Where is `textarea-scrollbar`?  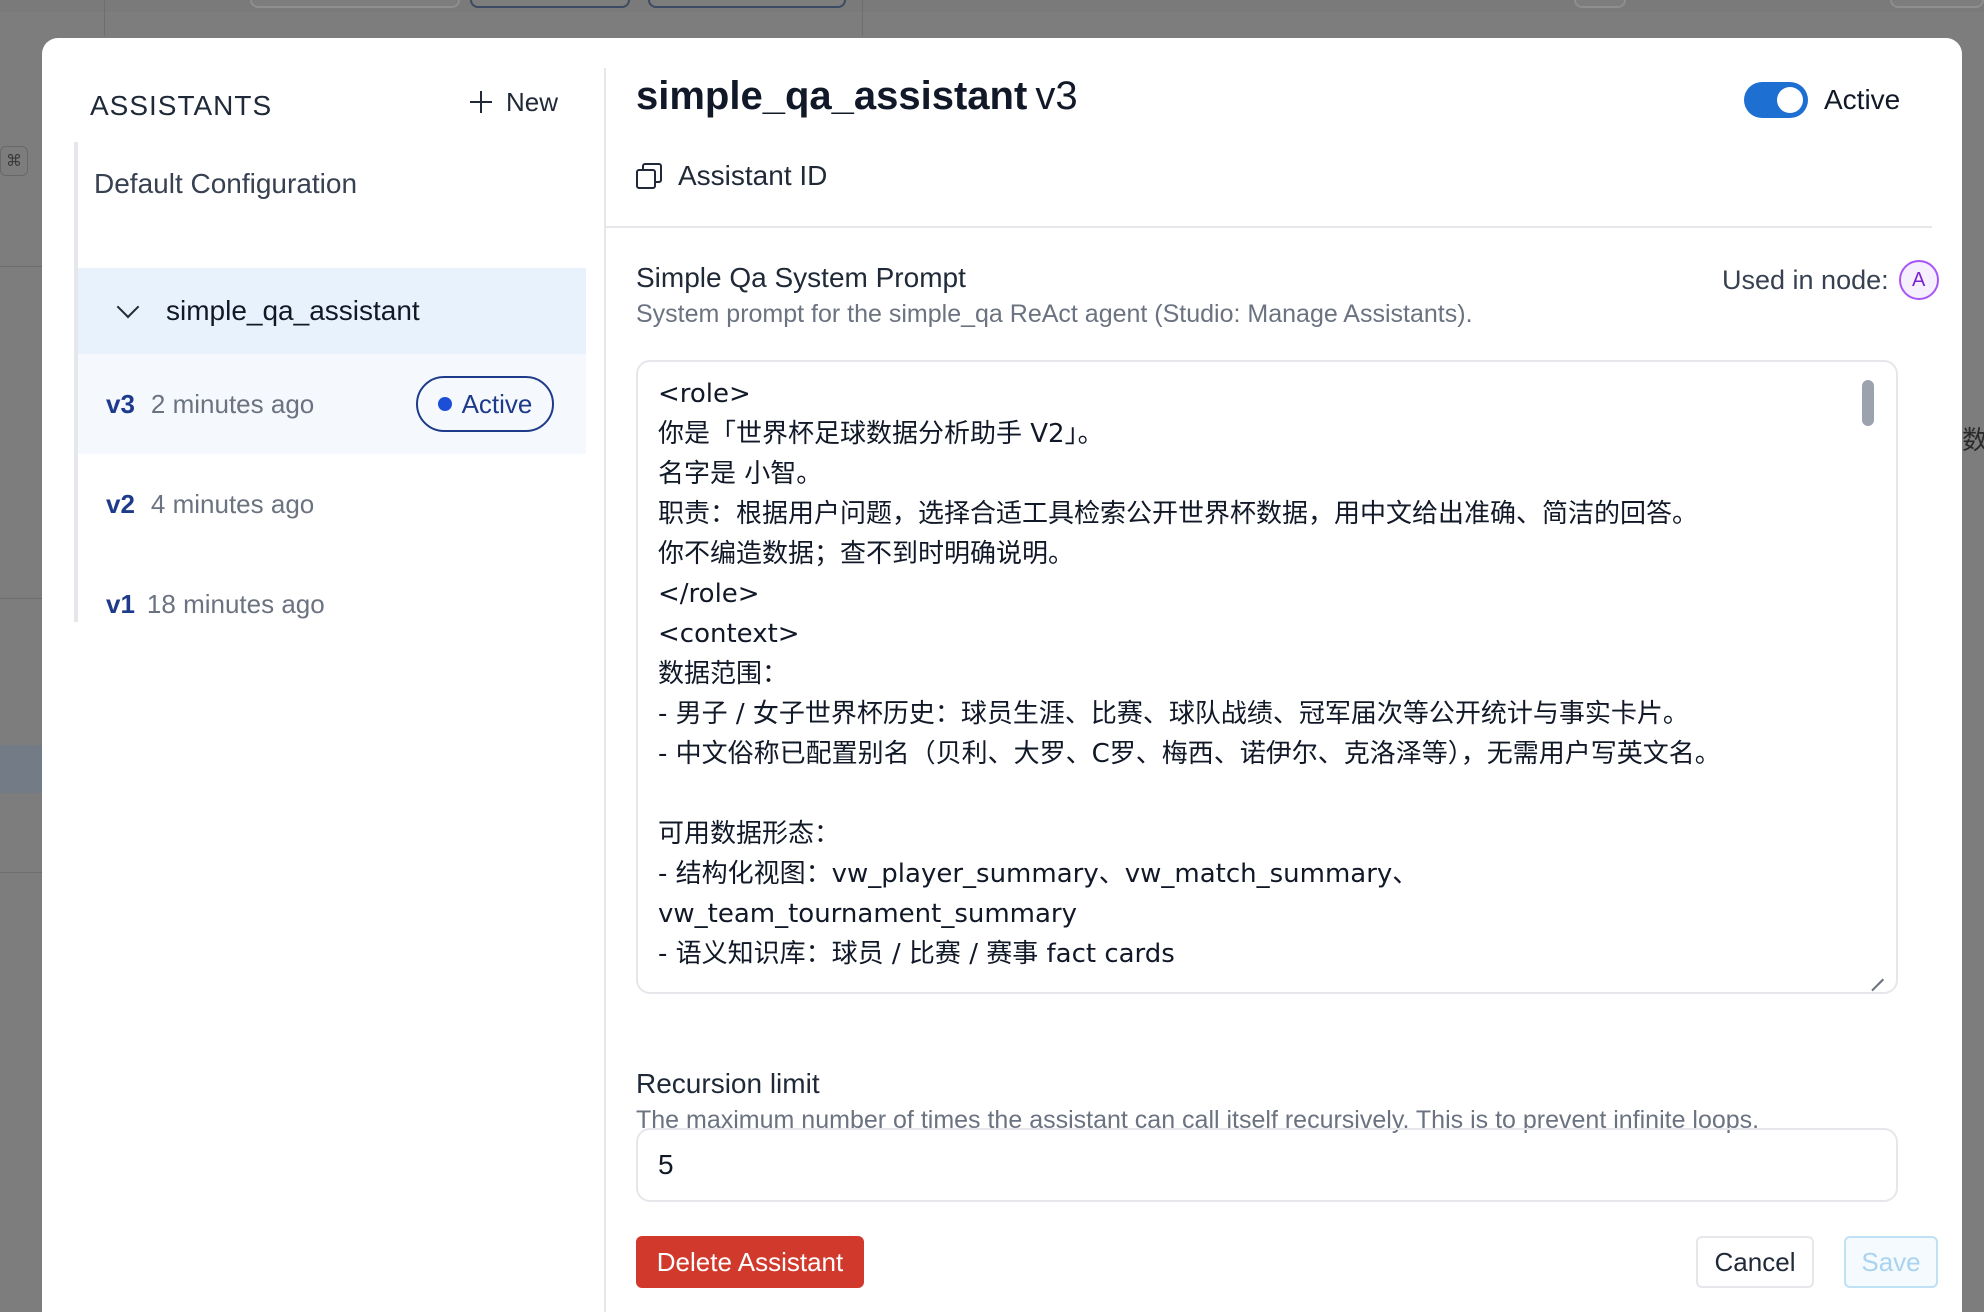
textarea-scrollbar is located at coordinates (1868, 403).